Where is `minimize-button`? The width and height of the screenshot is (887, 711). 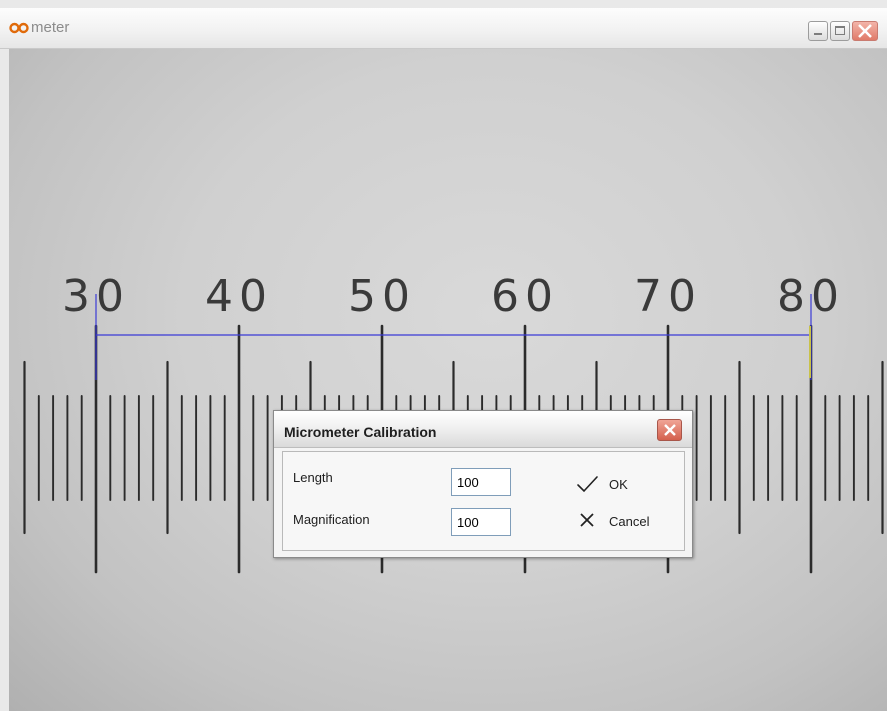 minimize-button is located at coordinates (818, 31).